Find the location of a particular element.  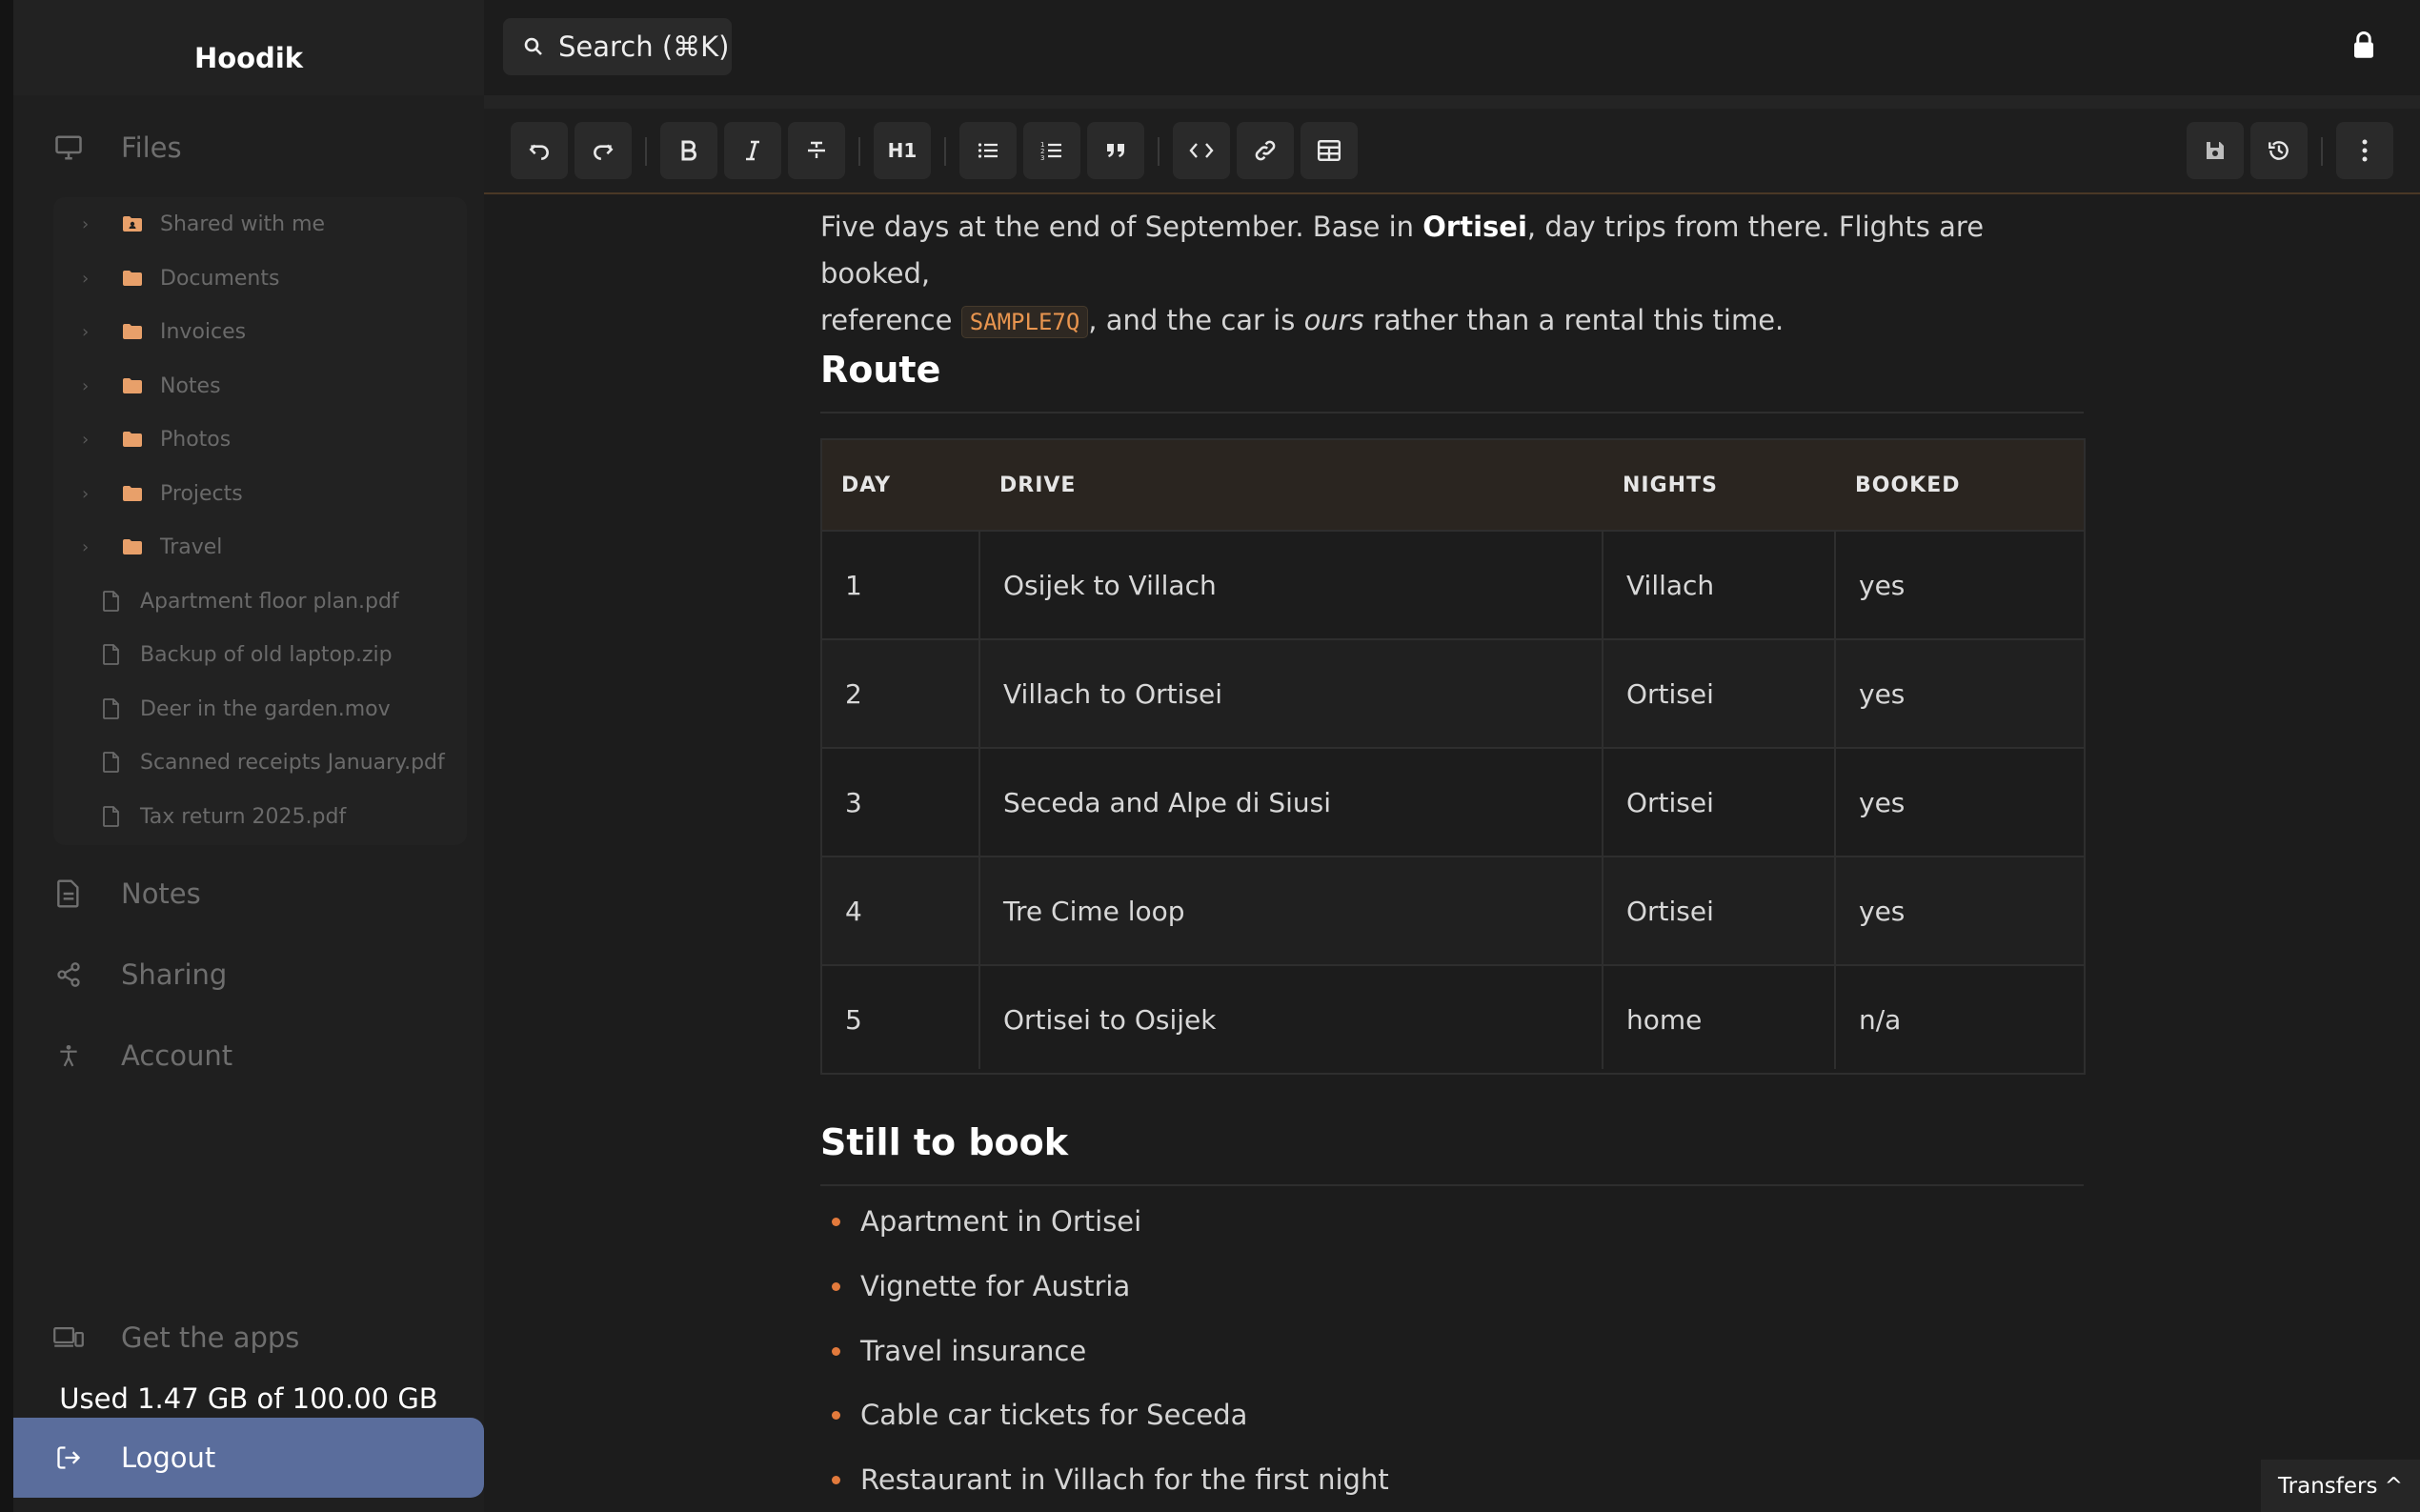

tree-label: Apartment floor plan.pdf is located at coordinates (269, 601).